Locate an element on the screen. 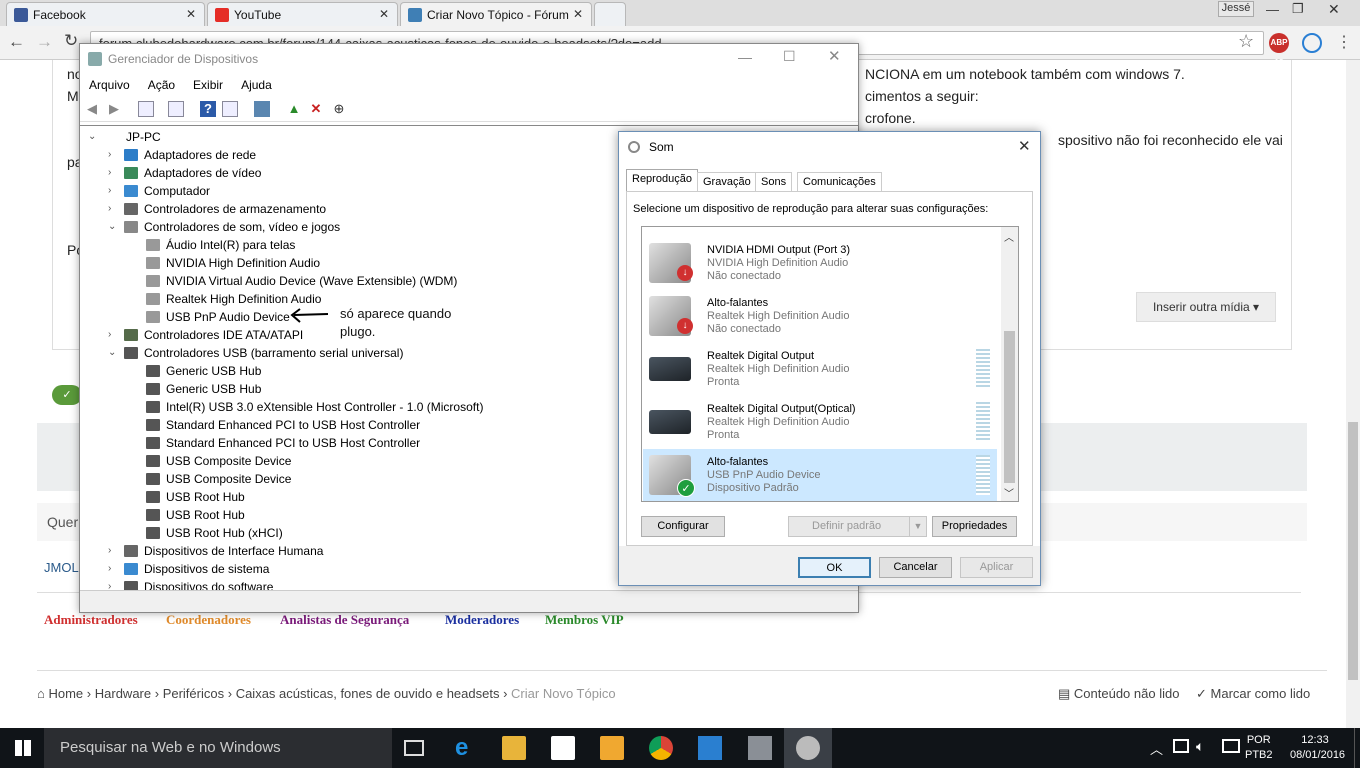  close-icon: ✕ is located at coordinates (191, 14).